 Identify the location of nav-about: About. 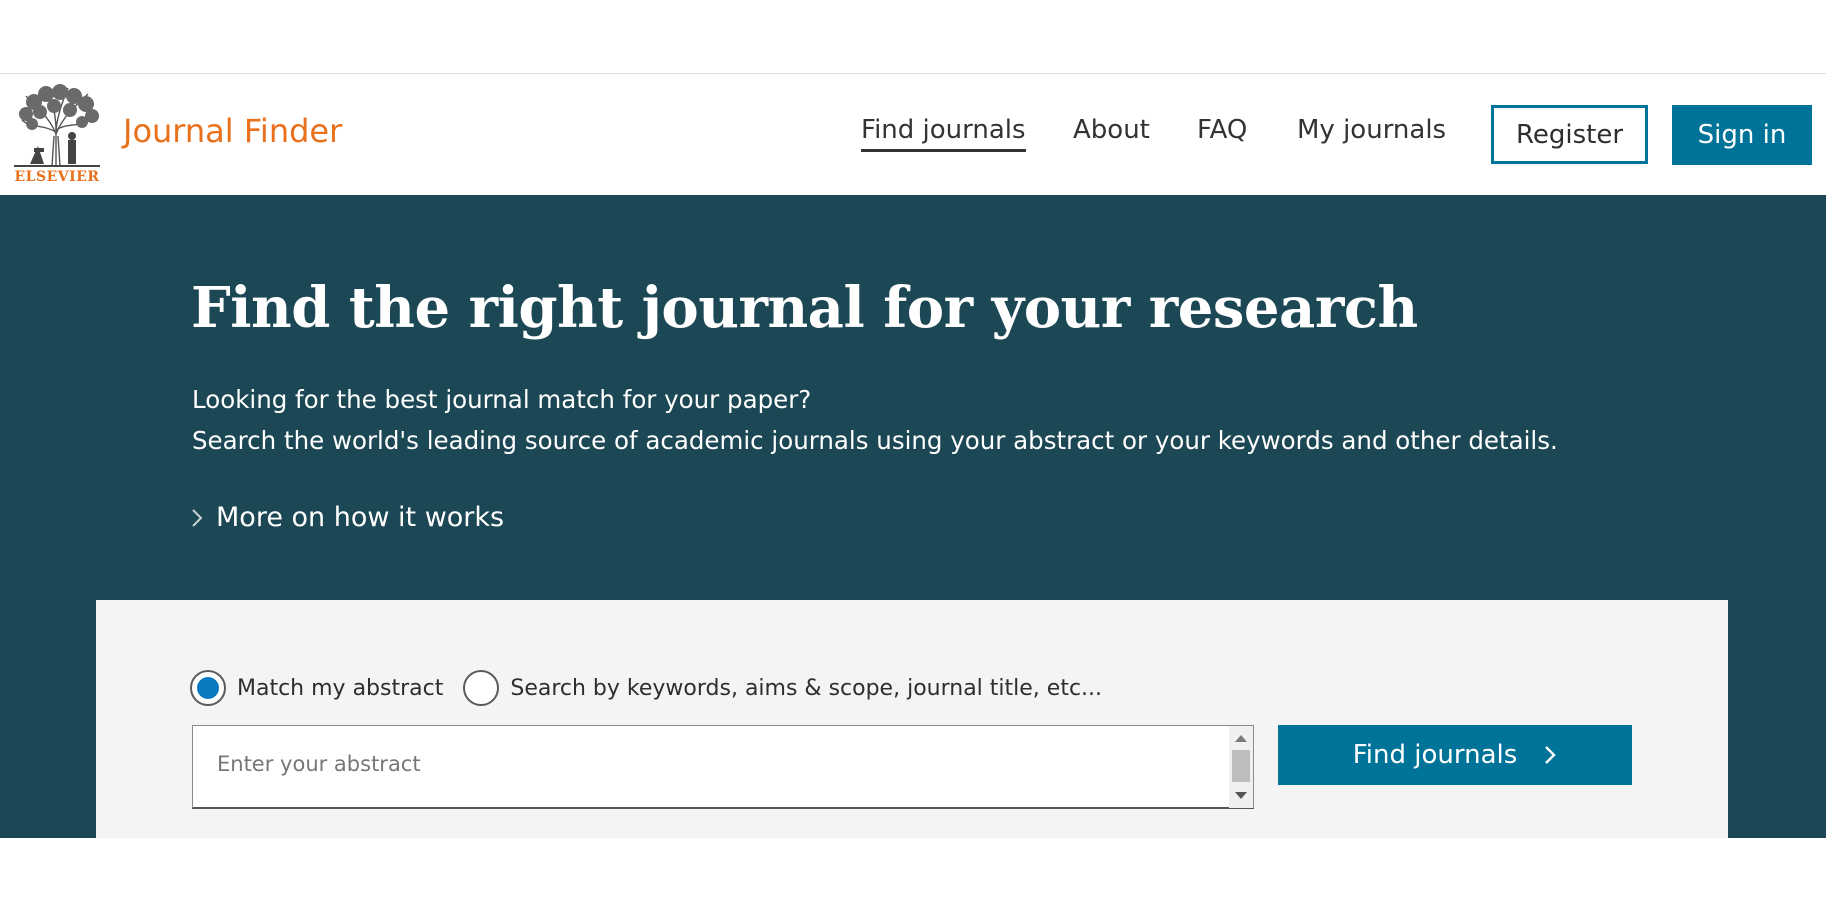
(1111, 130).